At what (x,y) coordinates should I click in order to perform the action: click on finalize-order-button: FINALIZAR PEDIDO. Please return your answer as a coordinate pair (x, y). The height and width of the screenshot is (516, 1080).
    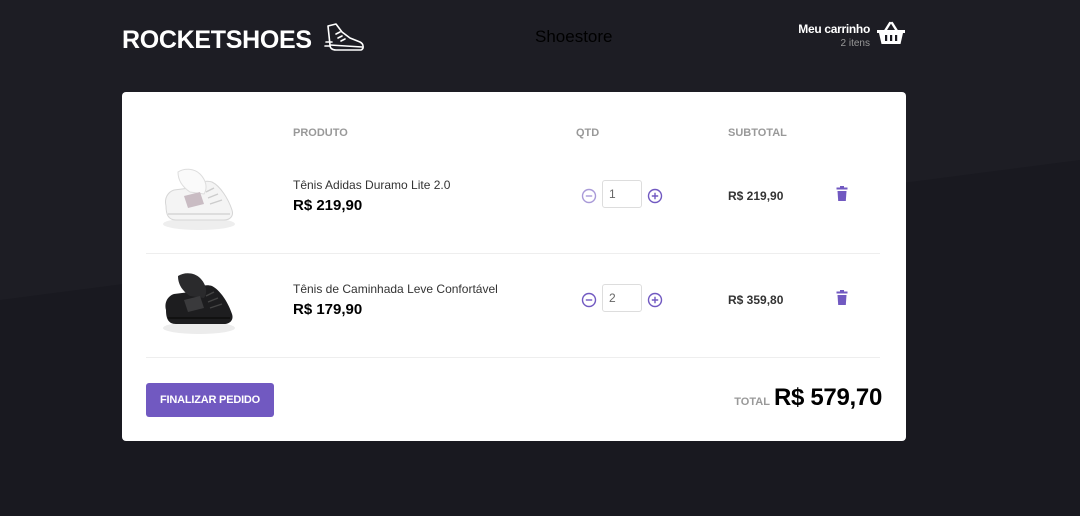
    Looking at the image, I should click on (210, 400).